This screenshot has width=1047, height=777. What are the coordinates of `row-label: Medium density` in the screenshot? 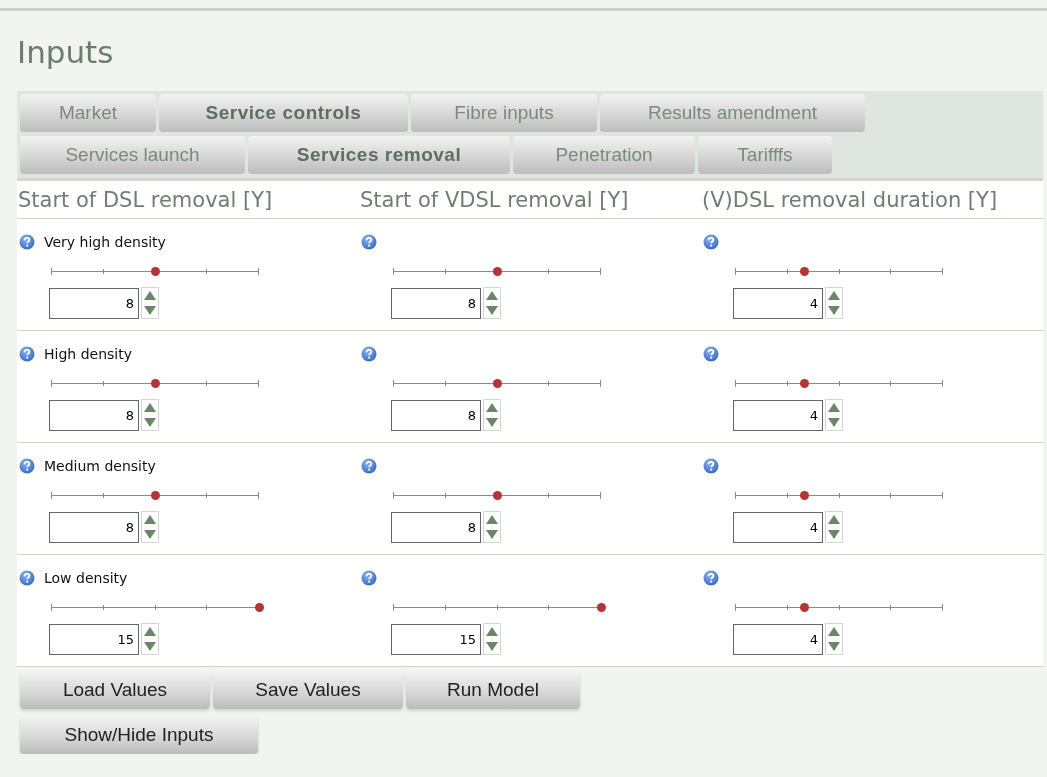 It's located at (100, 466).